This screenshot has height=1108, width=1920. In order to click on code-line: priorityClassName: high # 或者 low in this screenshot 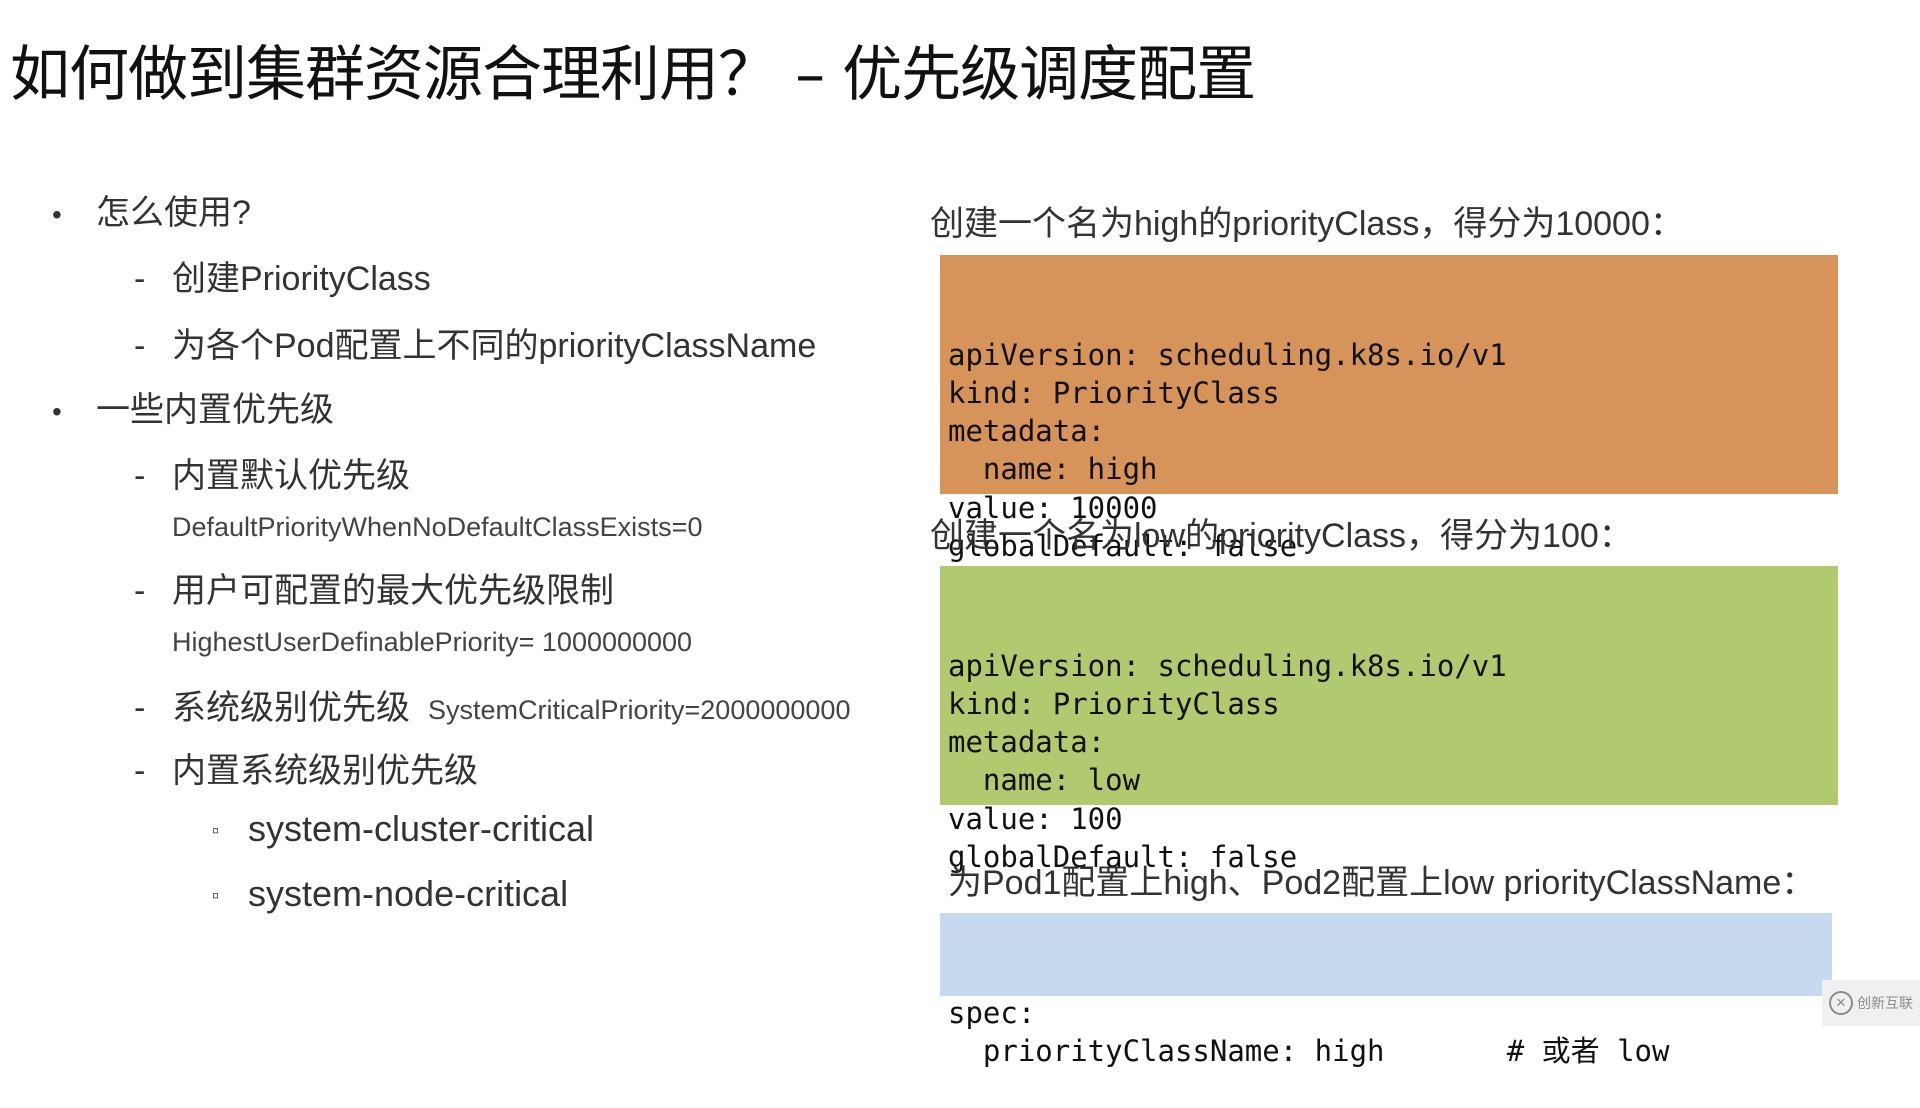, I will do `click(1309, 1050)`.